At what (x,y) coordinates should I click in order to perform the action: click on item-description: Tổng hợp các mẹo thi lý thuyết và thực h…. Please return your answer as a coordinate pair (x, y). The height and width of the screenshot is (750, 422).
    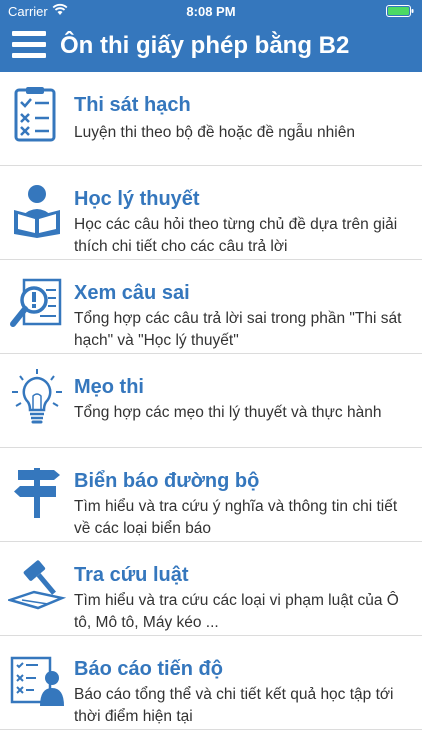
    Looking at the image, I should click on (228, 412).